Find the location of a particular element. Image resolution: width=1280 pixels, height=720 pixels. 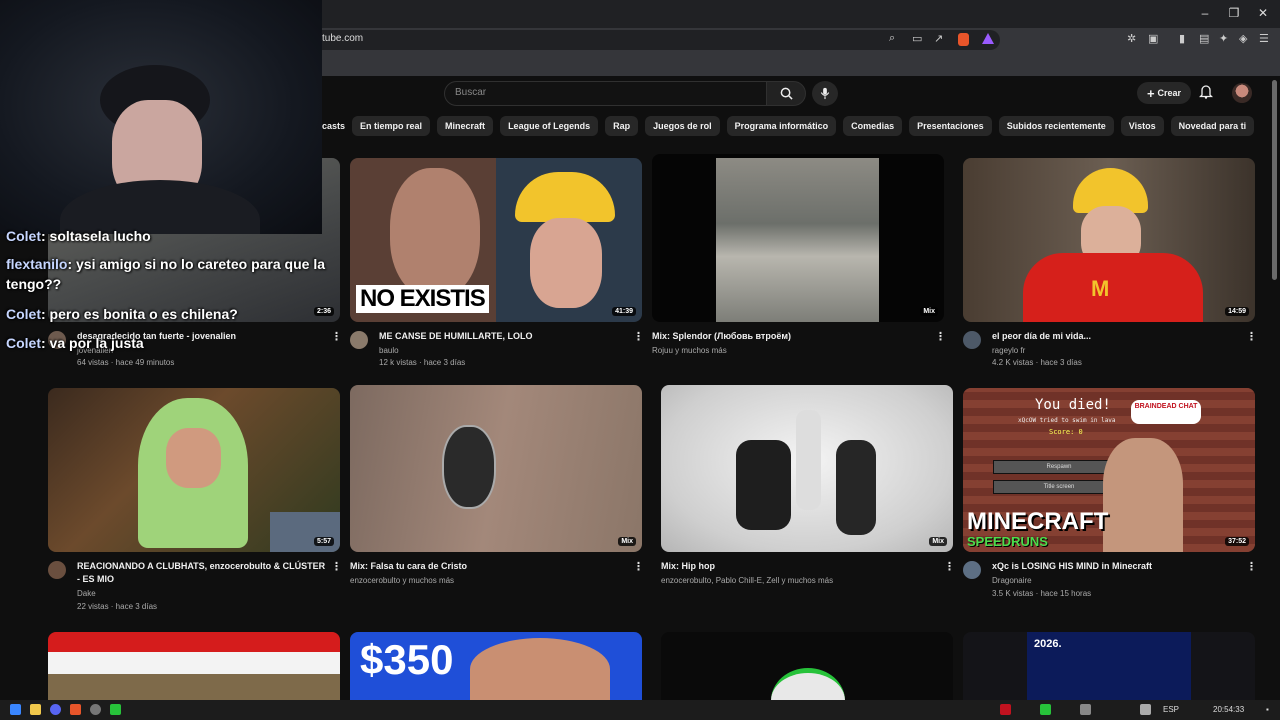

video-title: Mix: Falsa tu cara de Cristo is located at coordinates (485, 566).